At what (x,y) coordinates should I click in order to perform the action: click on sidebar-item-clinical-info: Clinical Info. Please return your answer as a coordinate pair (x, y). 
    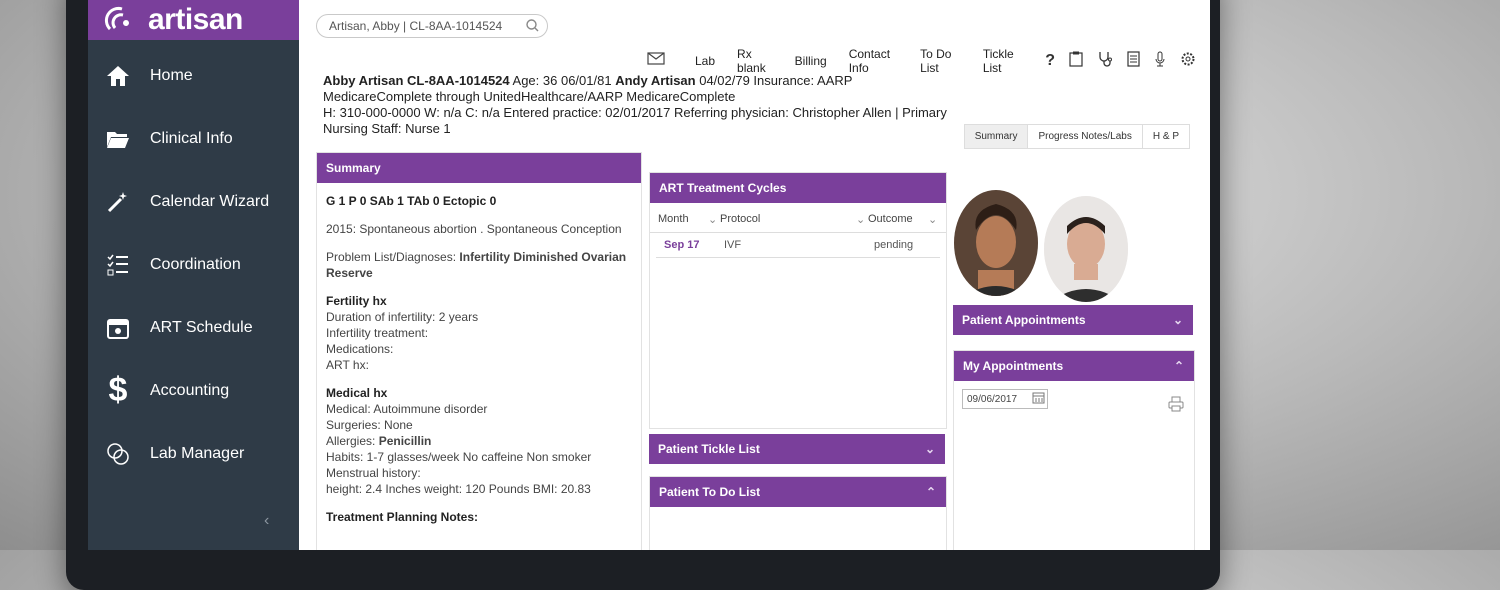
    Looking at the image, I should click on (193, 138).